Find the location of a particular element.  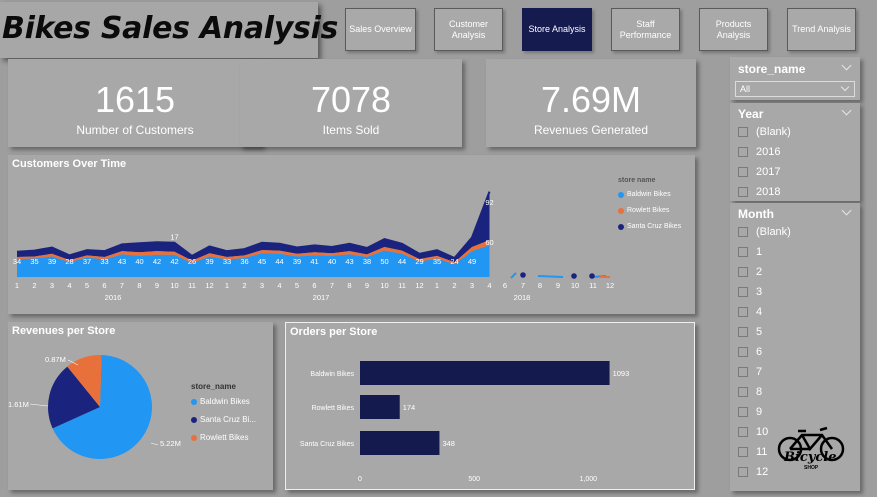

month-option: 2 is located at coordinates (750, 272).